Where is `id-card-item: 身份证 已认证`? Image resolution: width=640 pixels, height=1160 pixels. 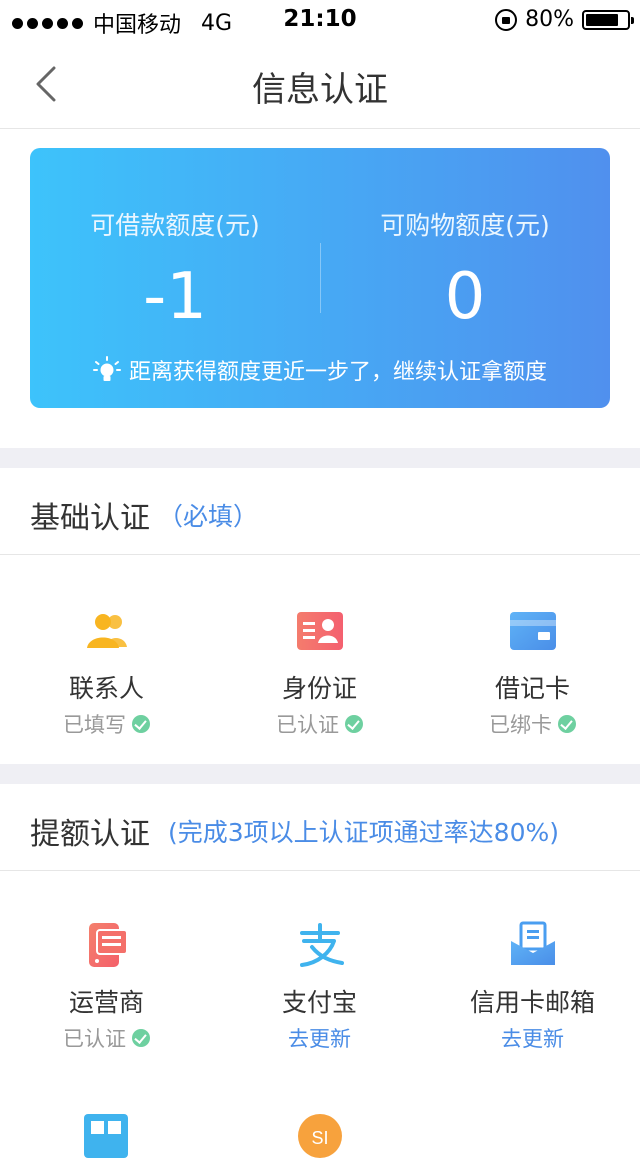
id-card-item: 身份证 已认证 is located at coordinates (319, 673).